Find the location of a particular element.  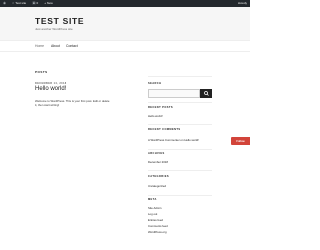

widget-title-meta: META is located at coordinates (152, 199).